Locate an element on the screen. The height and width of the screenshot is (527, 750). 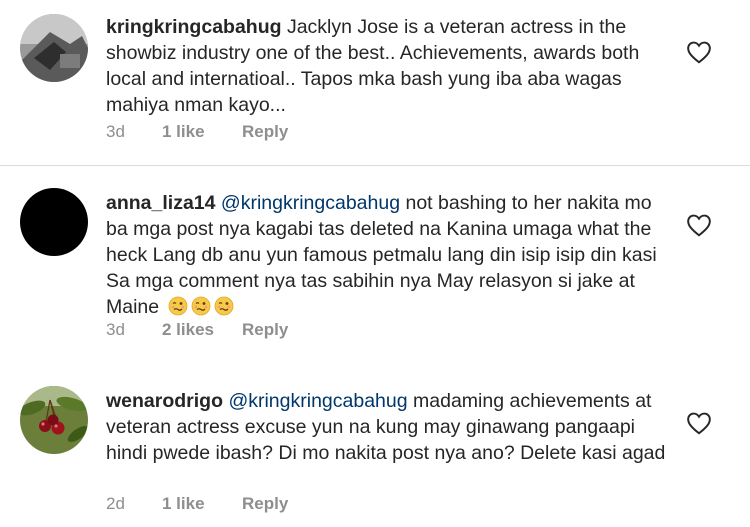
comment-meta: 3d 1 like Reply is located at coordinates (197, 132).